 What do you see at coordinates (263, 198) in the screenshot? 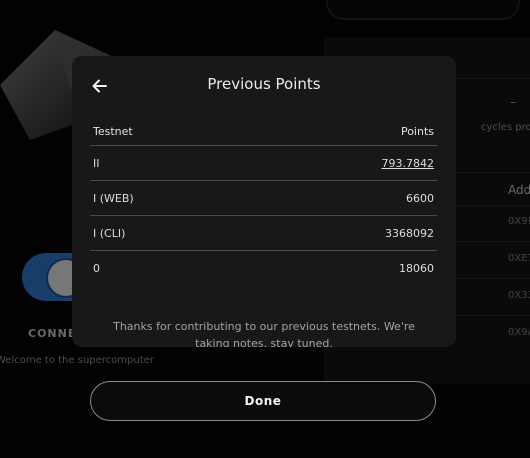
I see `table-row: I (WEB) 6600` at bounding box center [263, 198].